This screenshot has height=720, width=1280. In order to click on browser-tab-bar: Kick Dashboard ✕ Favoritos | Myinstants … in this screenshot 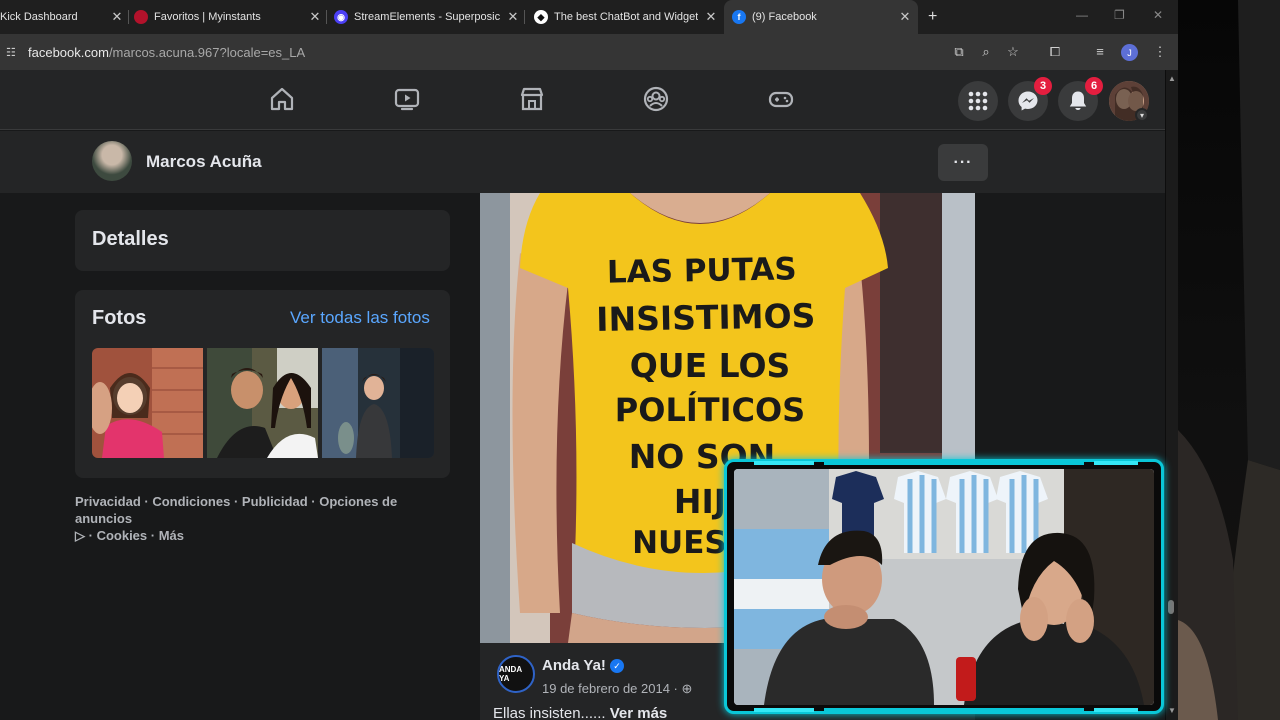, I will do `click(589, 17)`.